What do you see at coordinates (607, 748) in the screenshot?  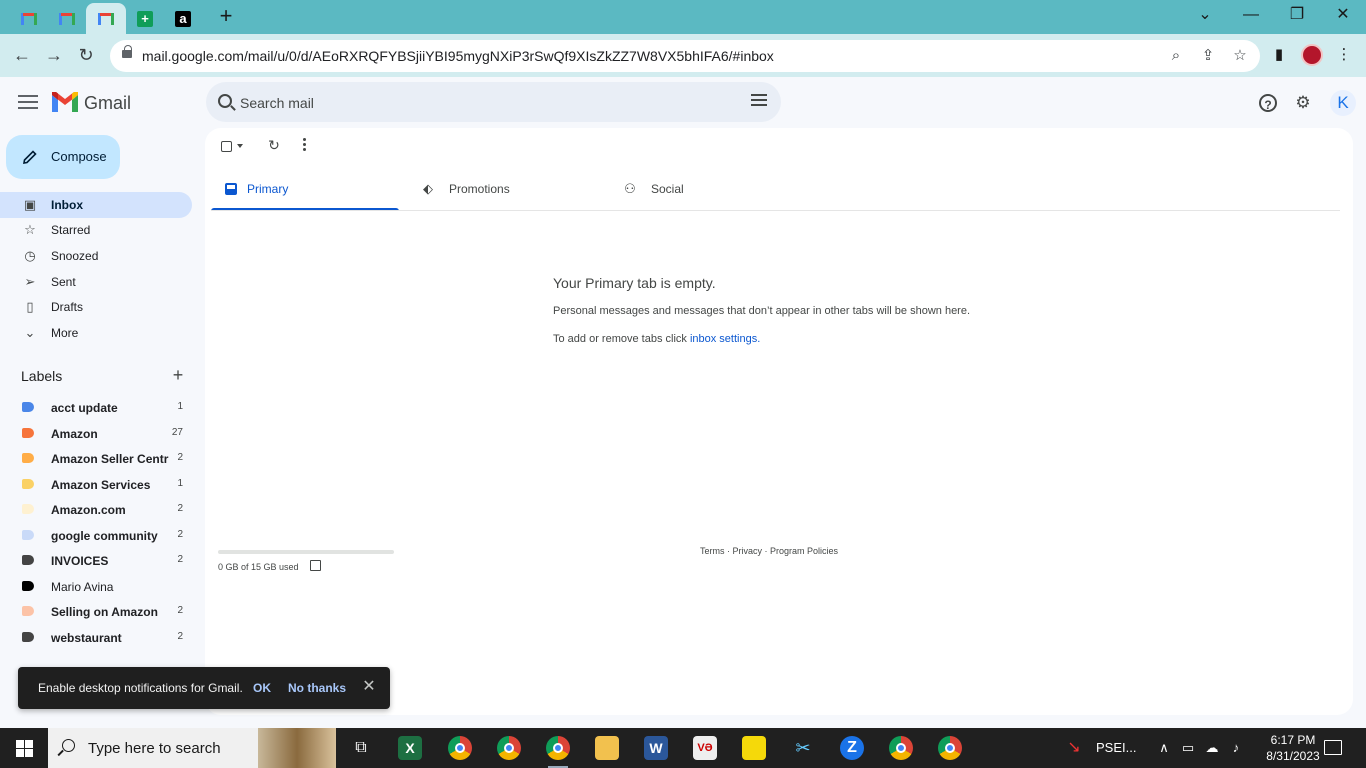 I see `file-explorer-icon` at bounding box center [607, 748].